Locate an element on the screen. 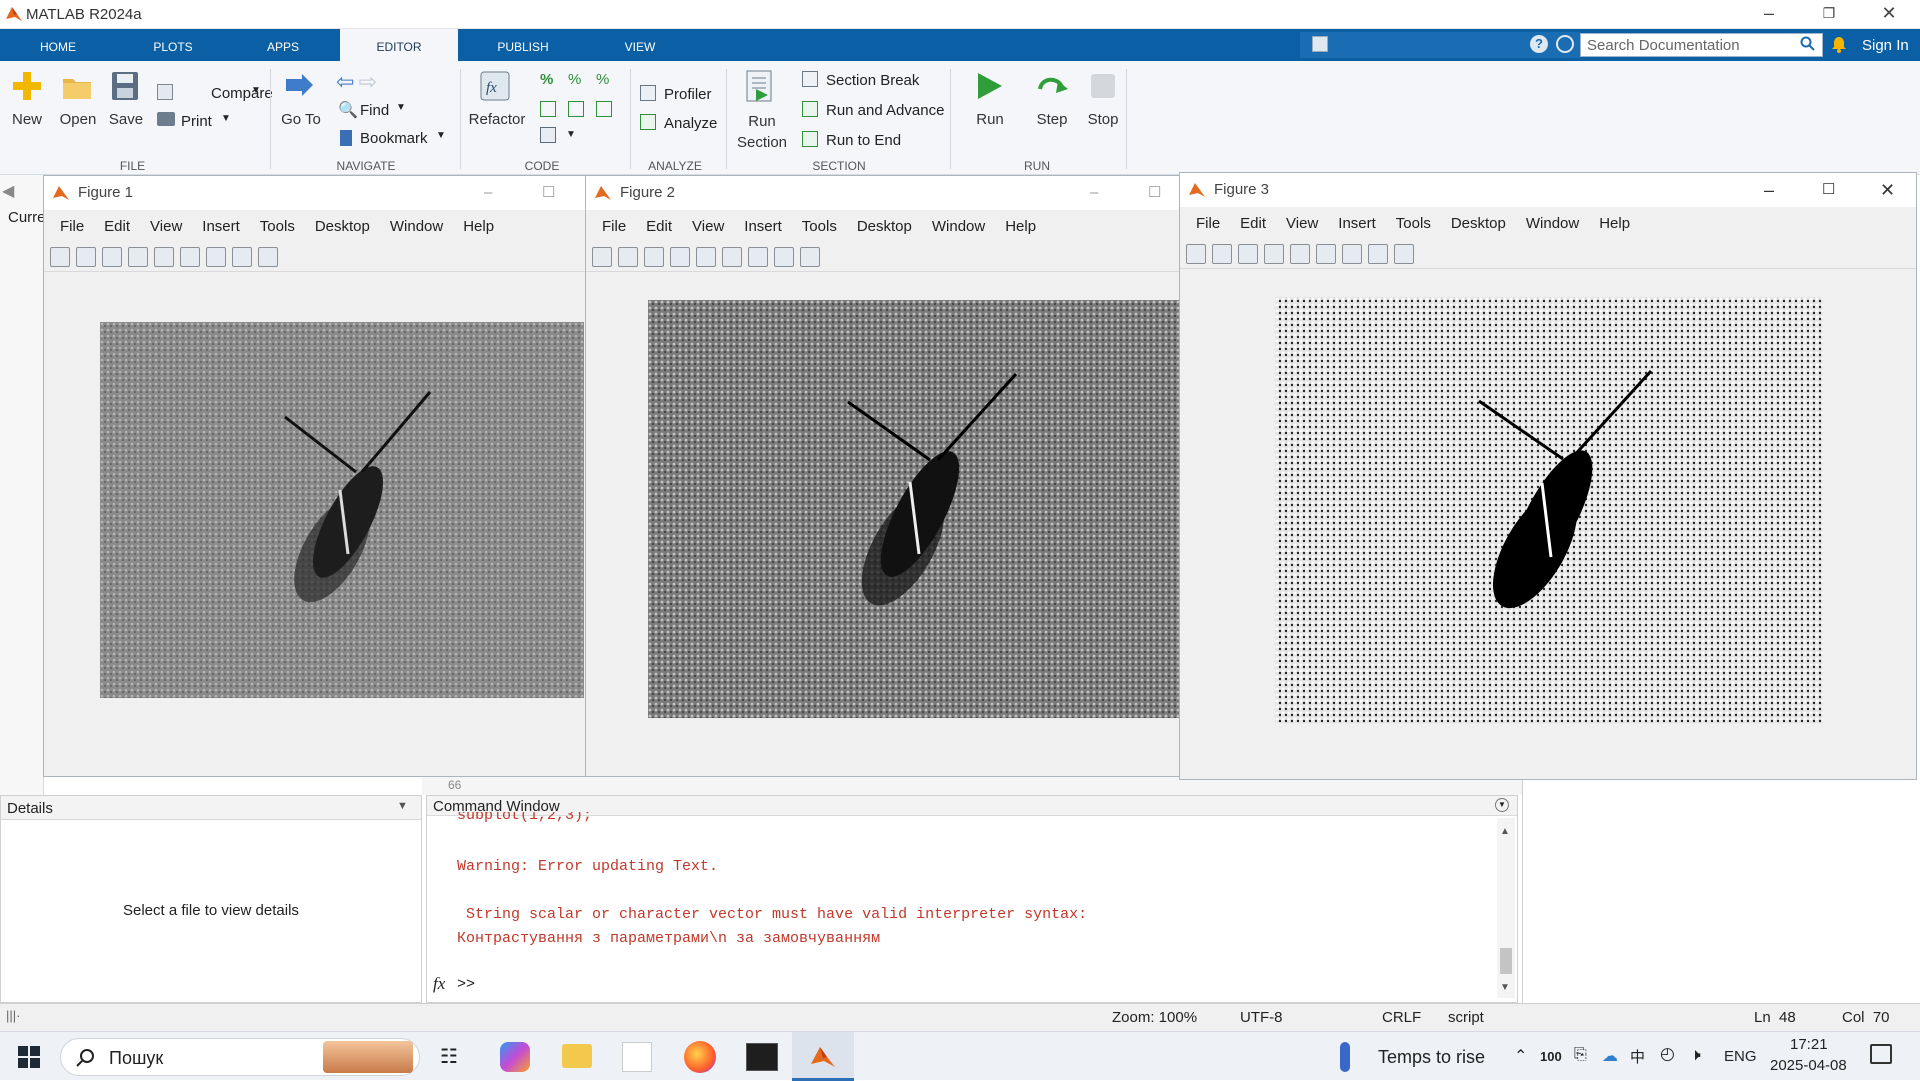 This screenshot has height=1081, width=1920. community-icon is located at coordinates (1565, 44).